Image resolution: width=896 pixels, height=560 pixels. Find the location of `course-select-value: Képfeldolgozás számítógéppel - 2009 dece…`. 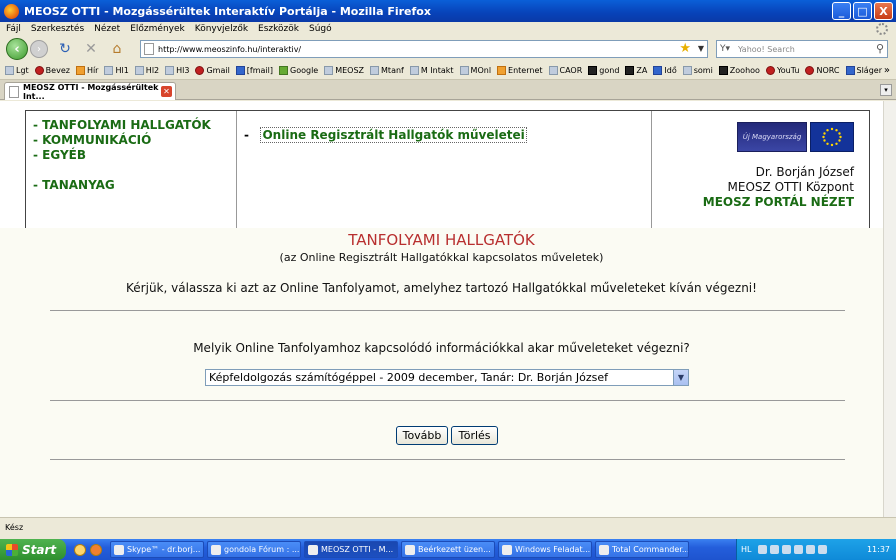

course-select-value: Képfeldolgozás számítógéppel - 2009 dece… is located at coordinates (408, 377).